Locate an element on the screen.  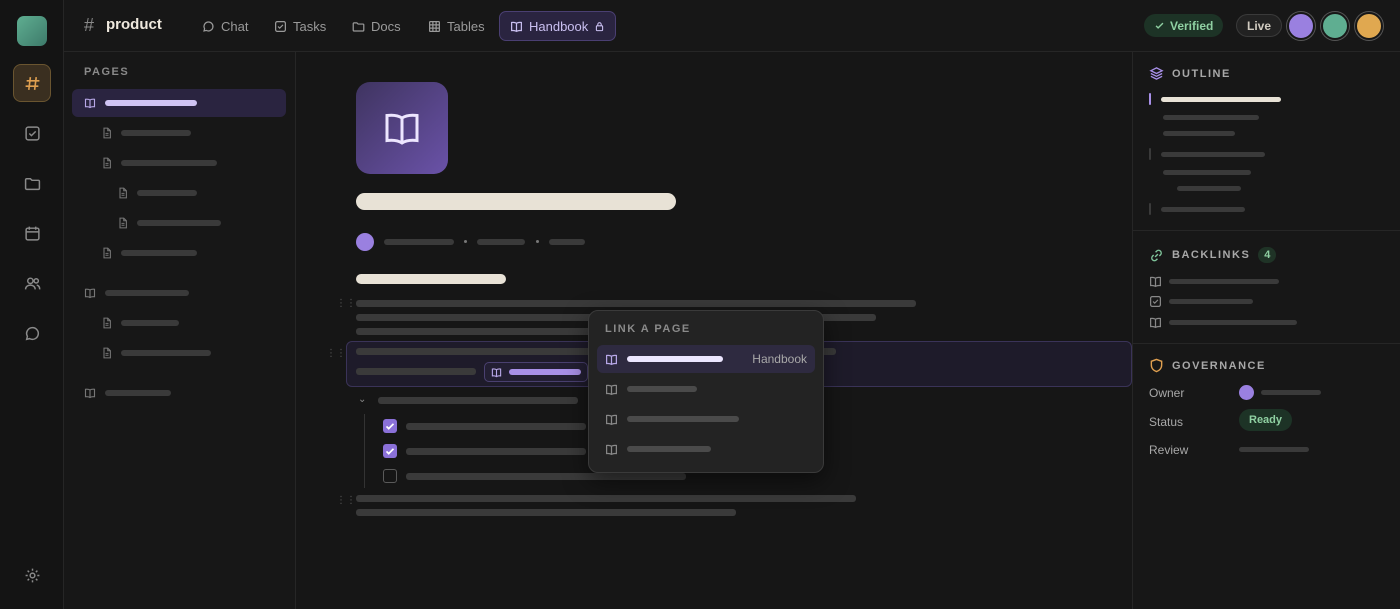
layers-icon is located at coordinates (1156, 73).